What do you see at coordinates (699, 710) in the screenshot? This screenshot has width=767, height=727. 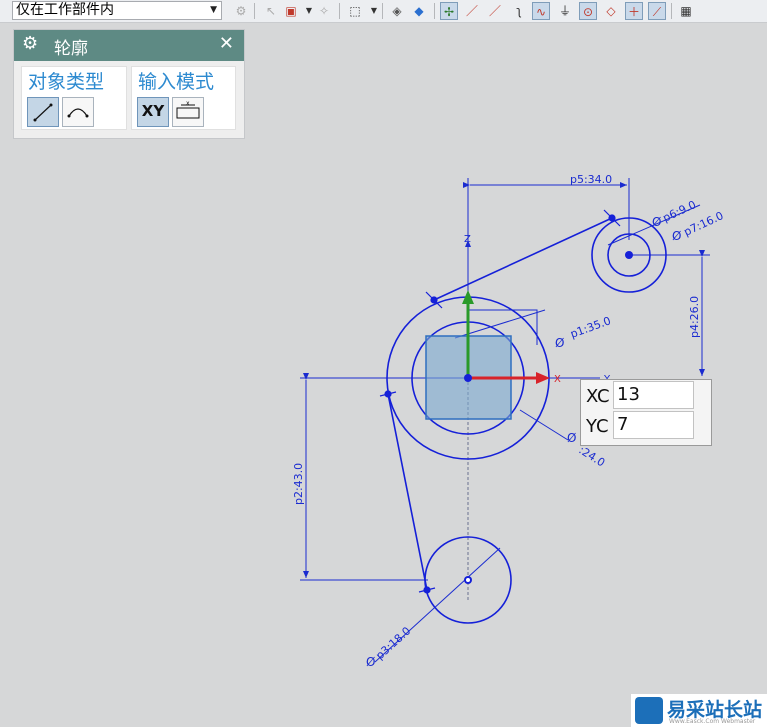 I see `watermark: 易采站长站 Www.Easck.Com Webmaster` at bounding box center [699, 710].